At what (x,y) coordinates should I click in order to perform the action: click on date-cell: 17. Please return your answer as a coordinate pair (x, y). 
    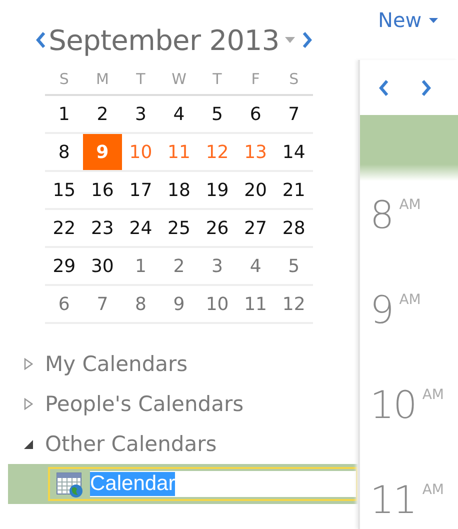
    Looking at the image, I should click on (141, 190).